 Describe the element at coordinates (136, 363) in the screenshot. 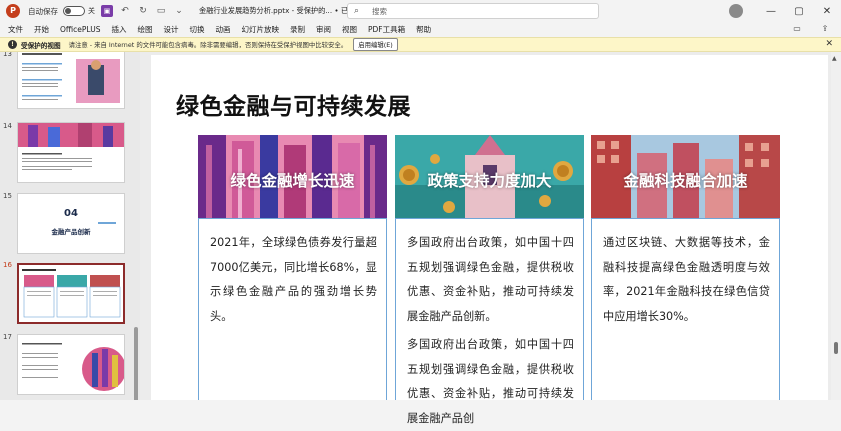

I see `thumbnail-scrollbar` at that location.